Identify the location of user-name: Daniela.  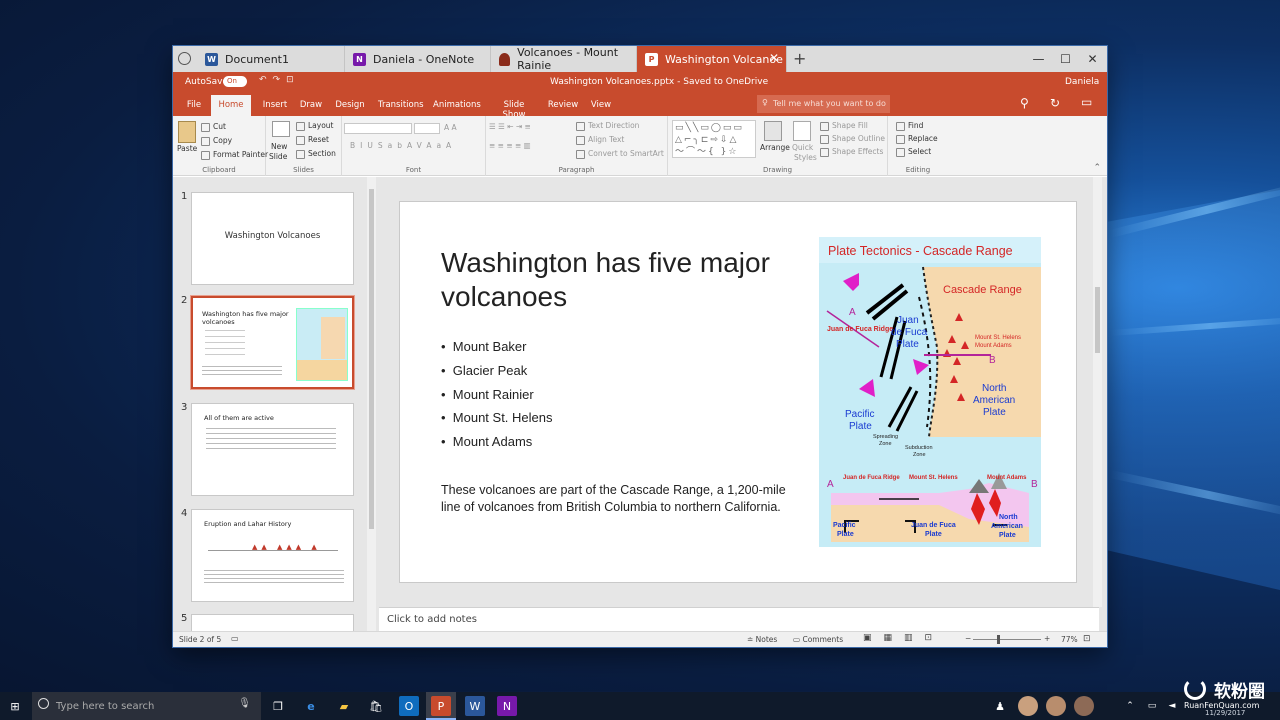
(1082, 82).